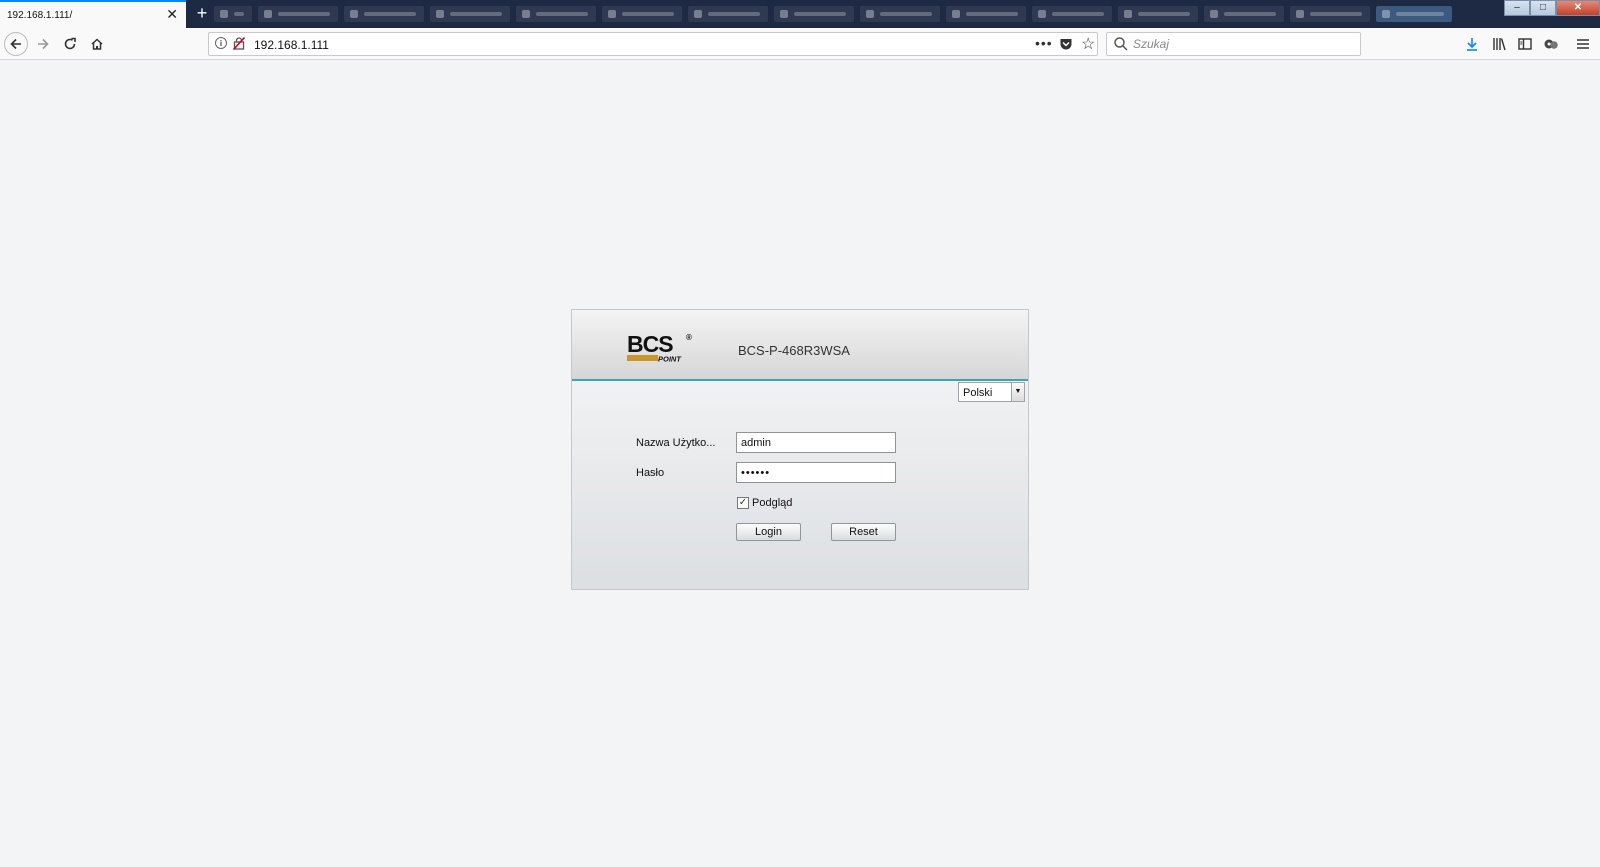  Describe the element at coordinates (1543, 8) in the screenshot. I see `maximize-button: □` at that location.